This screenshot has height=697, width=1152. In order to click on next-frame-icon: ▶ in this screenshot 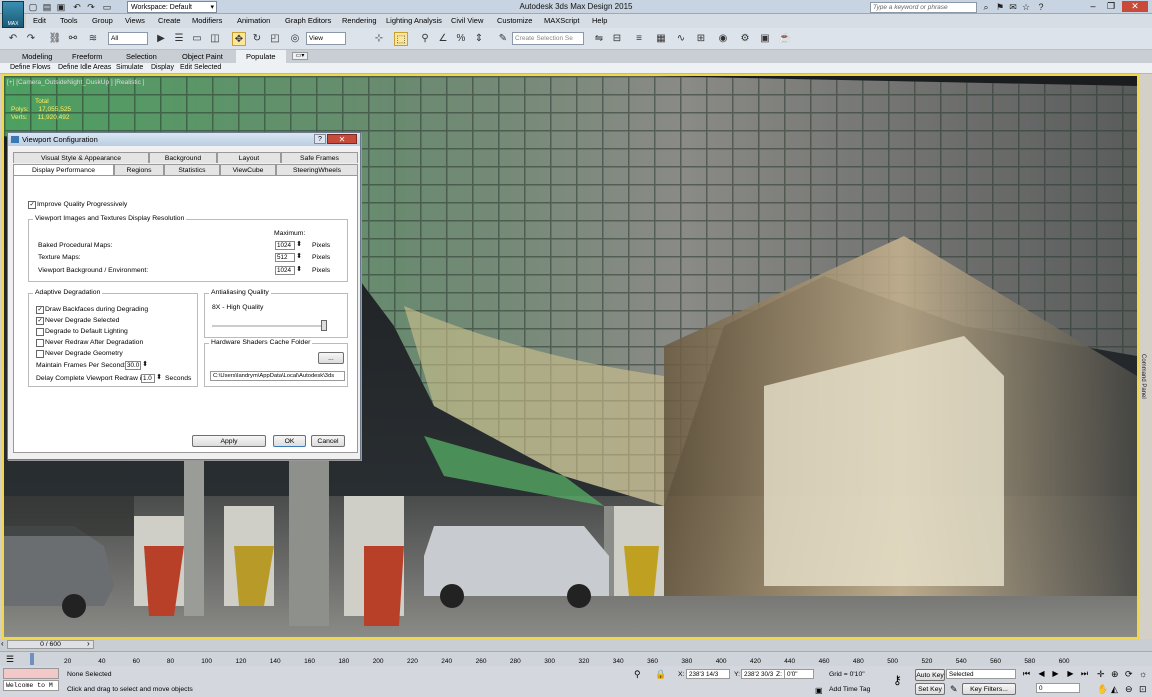, I will do `click(1070, 673)`.